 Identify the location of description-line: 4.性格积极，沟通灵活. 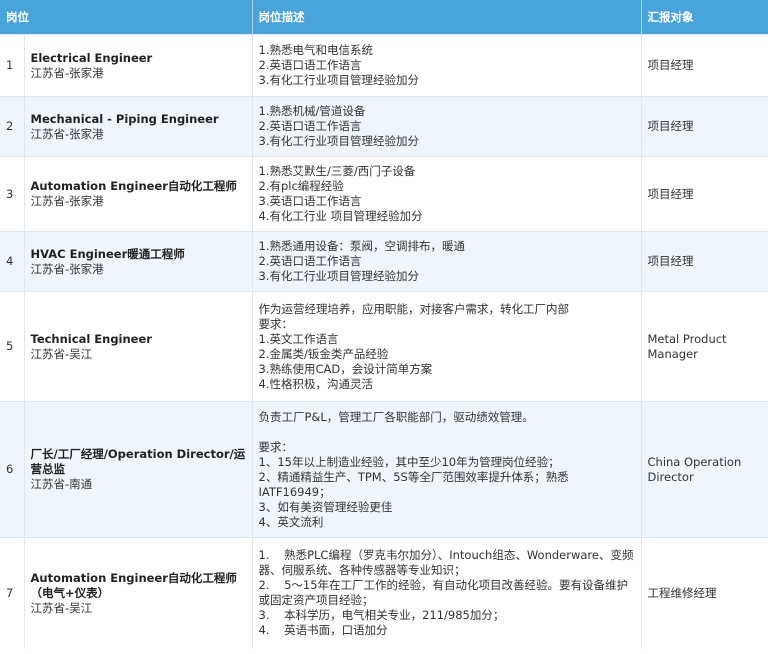
(315, 383).